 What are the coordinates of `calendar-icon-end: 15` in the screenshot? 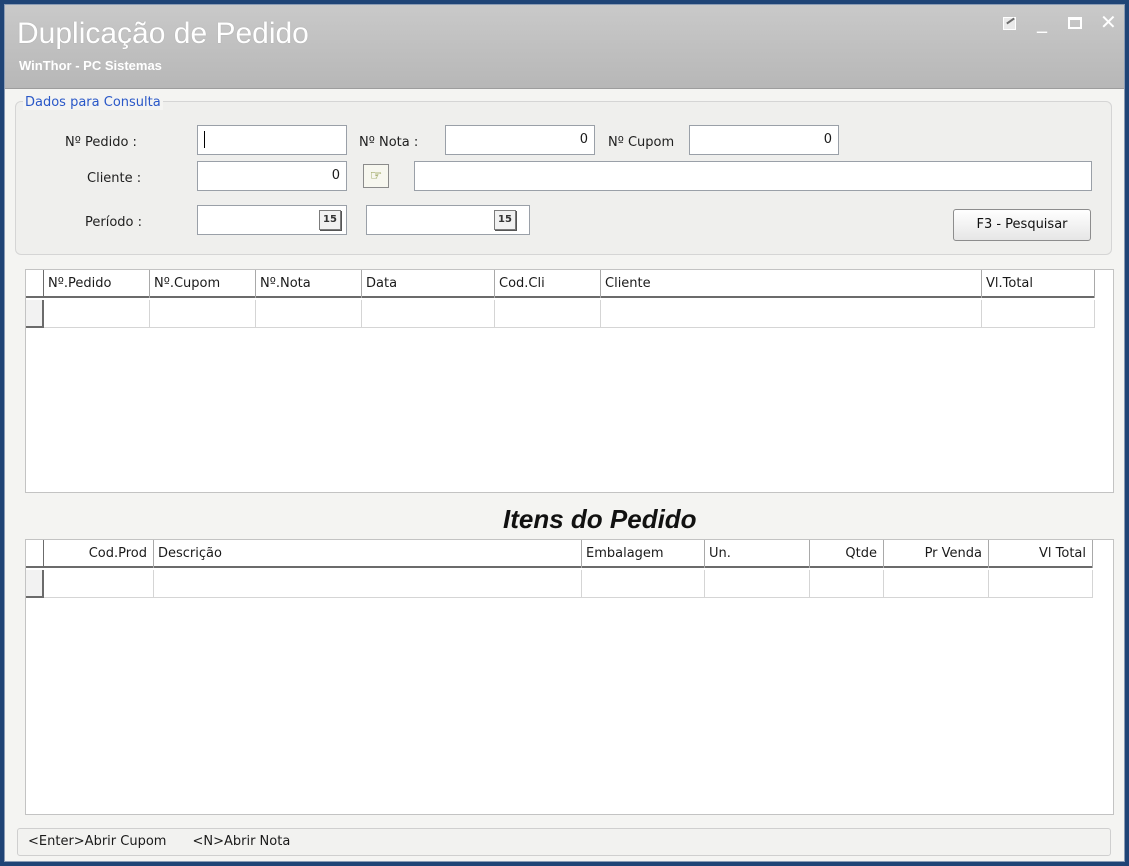 It's located at (505, 220).